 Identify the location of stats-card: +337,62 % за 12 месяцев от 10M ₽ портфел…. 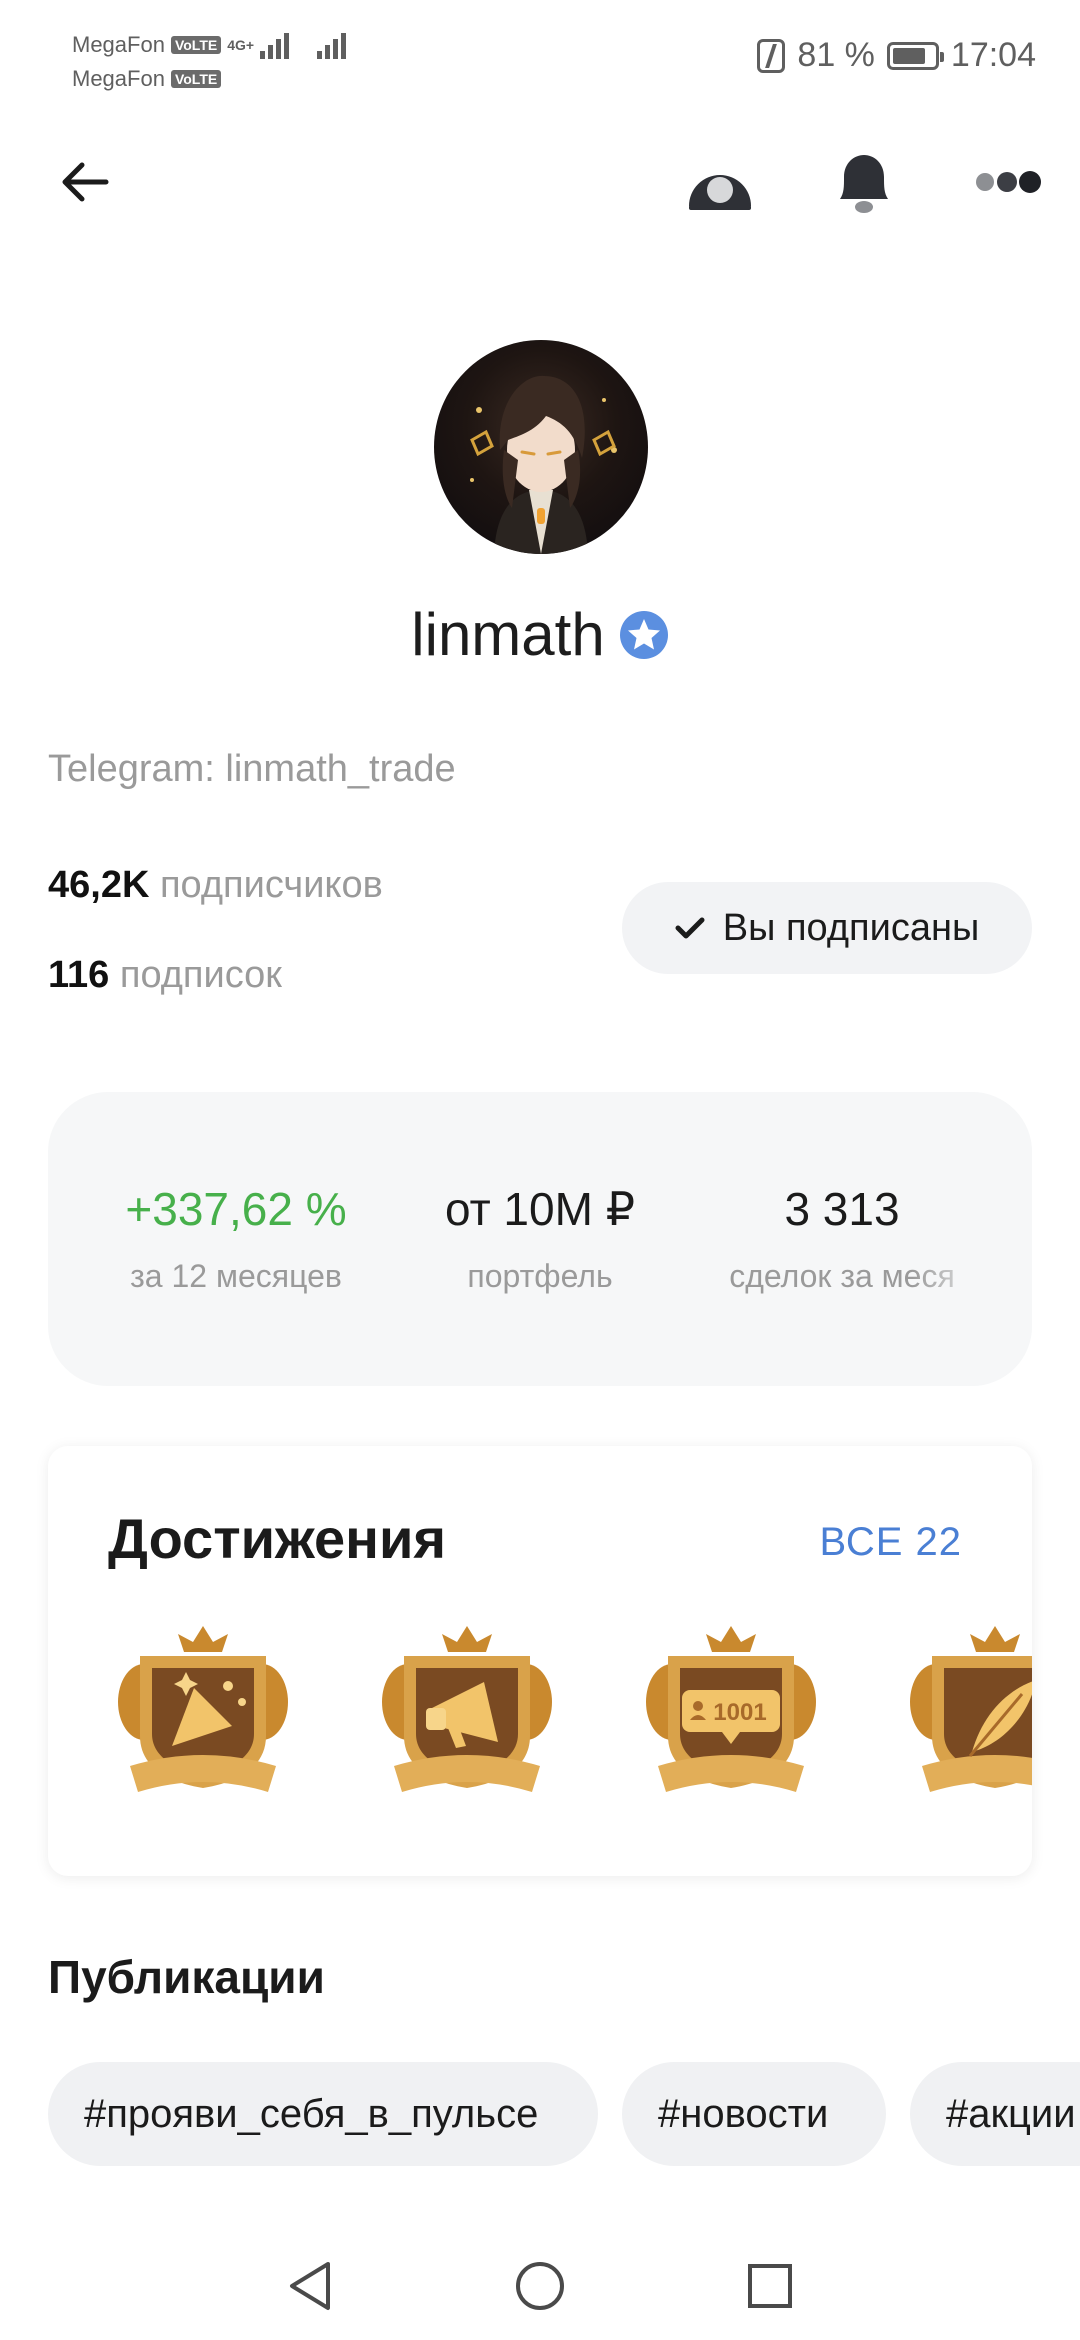
(540, 1239).